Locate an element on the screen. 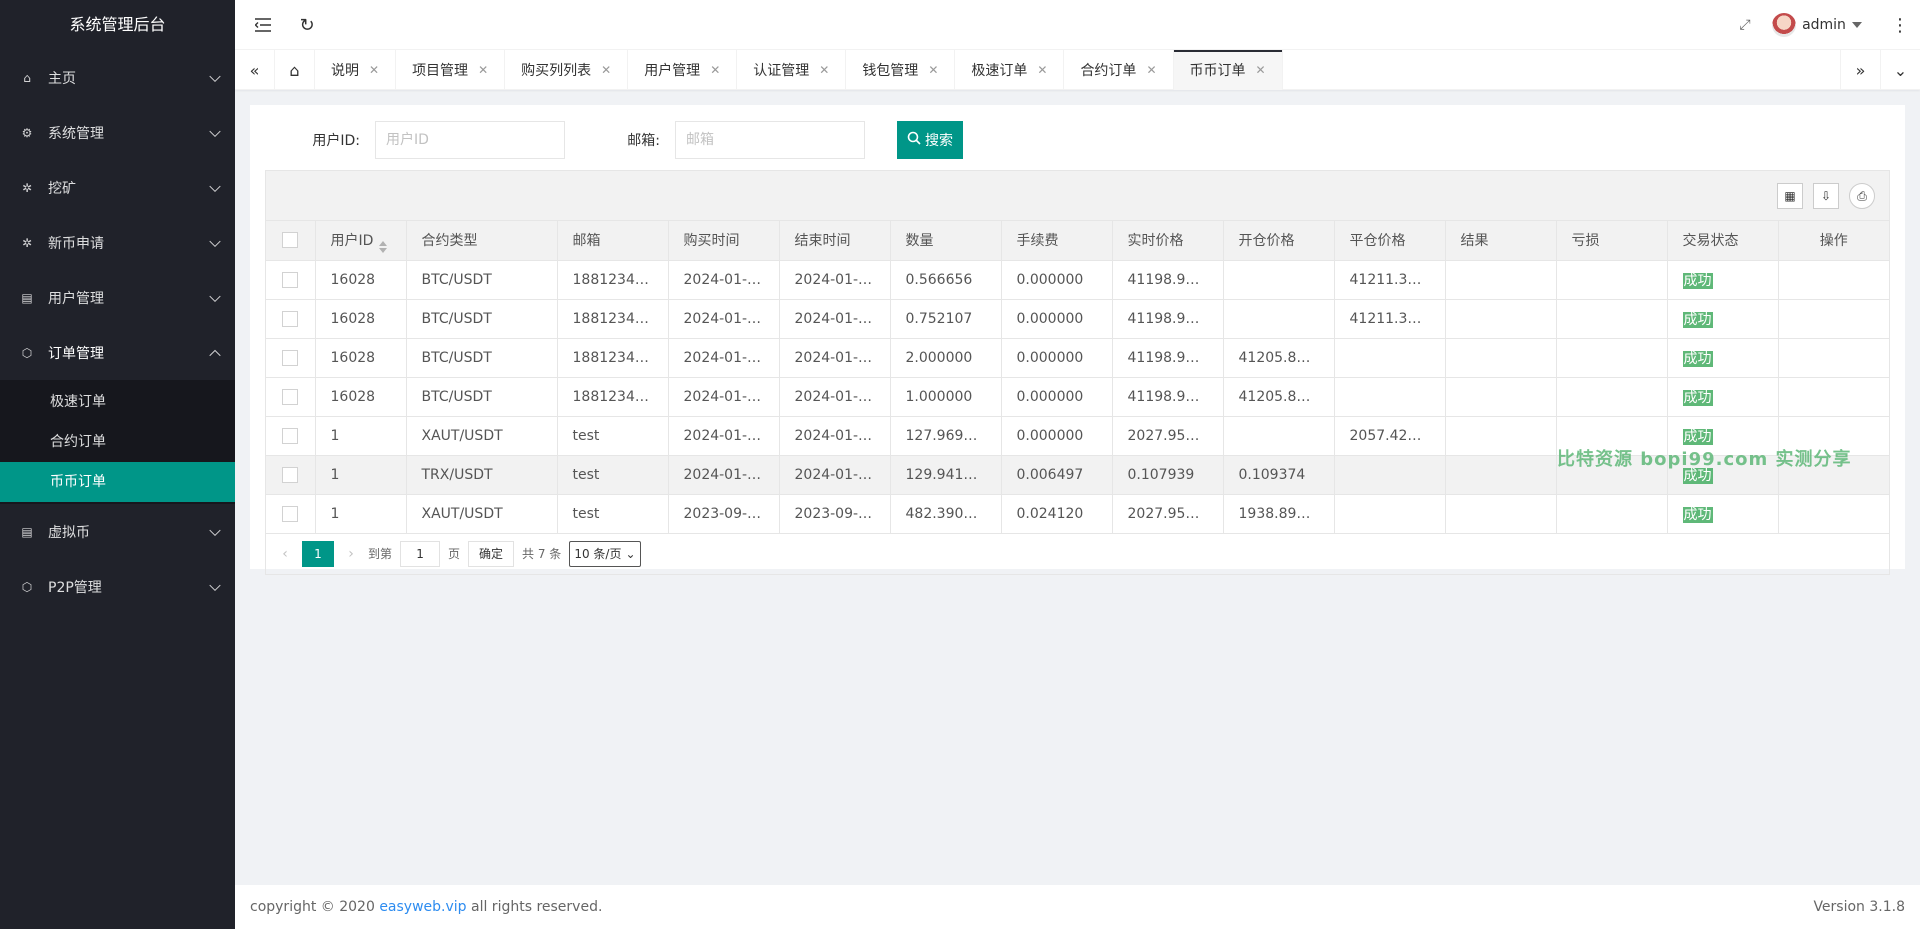  sidebar-item-users: ▤ 用户管理 is located at coordinates (117, 297).